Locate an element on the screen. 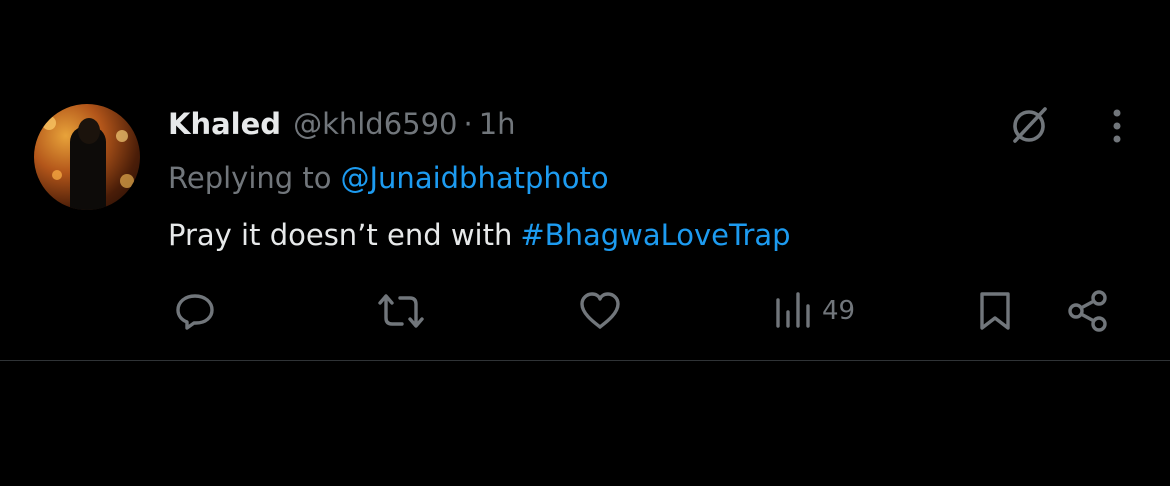 The image size is (1170, 486). speech-bubble-icon is located at coordinates (195, 312).